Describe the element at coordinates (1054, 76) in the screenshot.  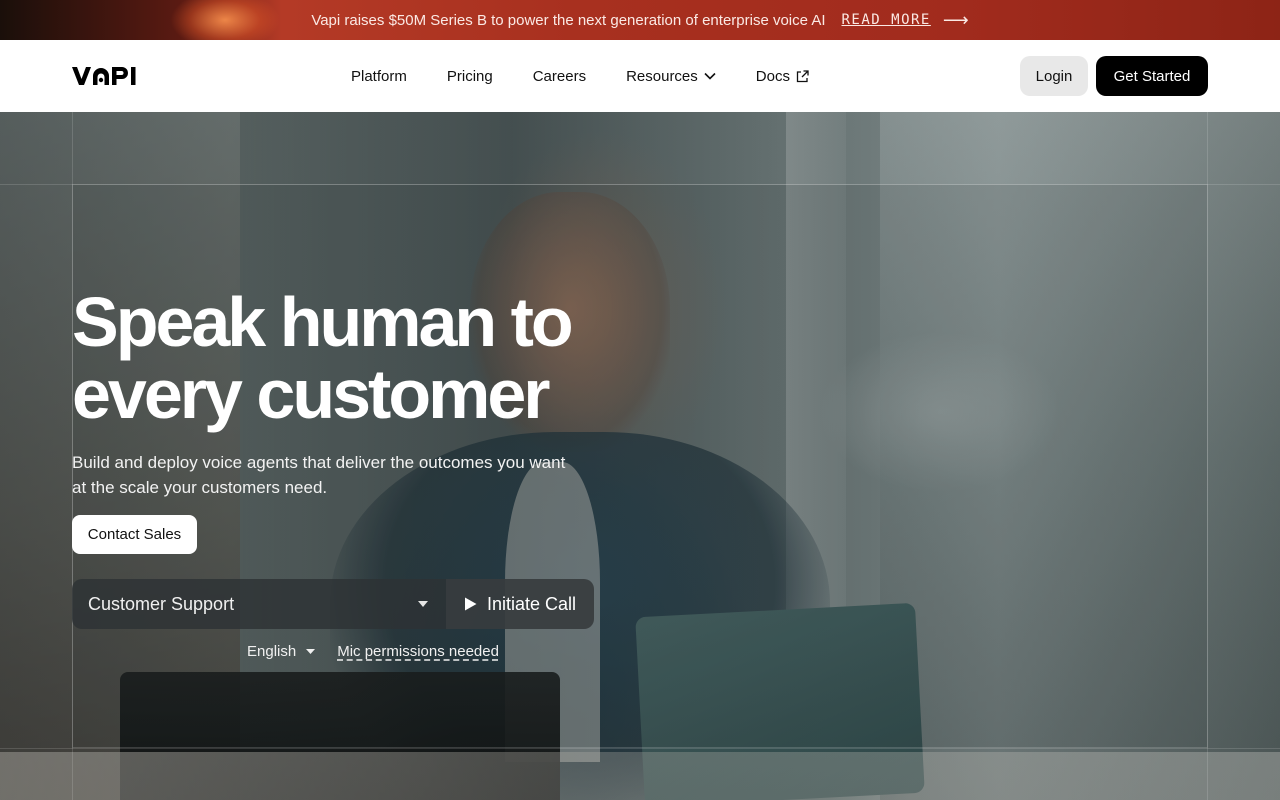
I see `login-button: Login` at that location.